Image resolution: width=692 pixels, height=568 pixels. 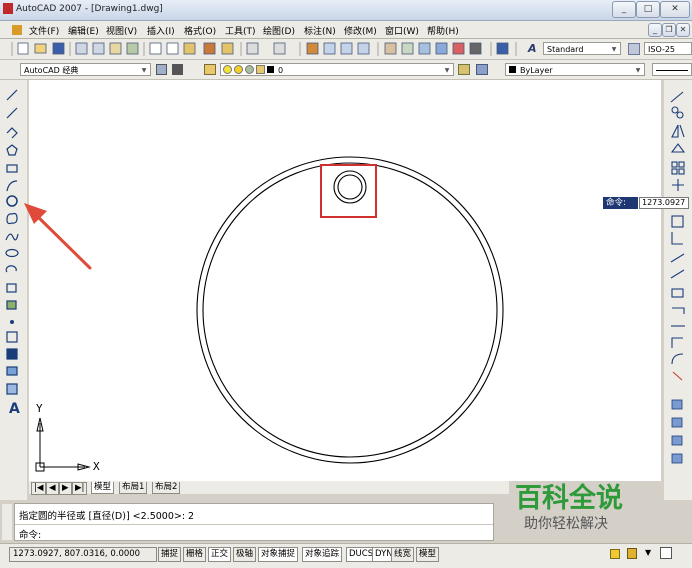 What do you see at coordinates (582, 48) in the screenshot?
I see `text-style-dropdown: Standard ▼` at bounding box center [582, 48].